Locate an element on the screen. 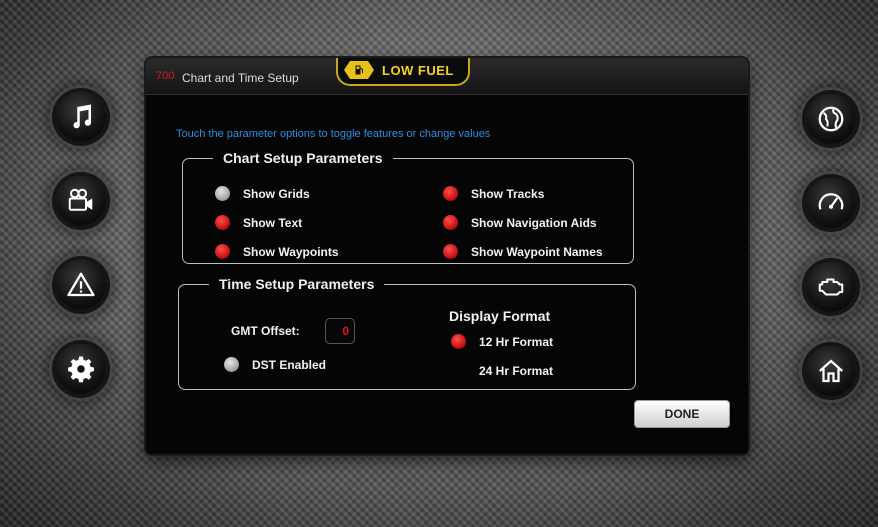 The height and width of the screenshot is (527, 878). option-dst-enabled: DST Enabled is located at coordinates (275, 364).